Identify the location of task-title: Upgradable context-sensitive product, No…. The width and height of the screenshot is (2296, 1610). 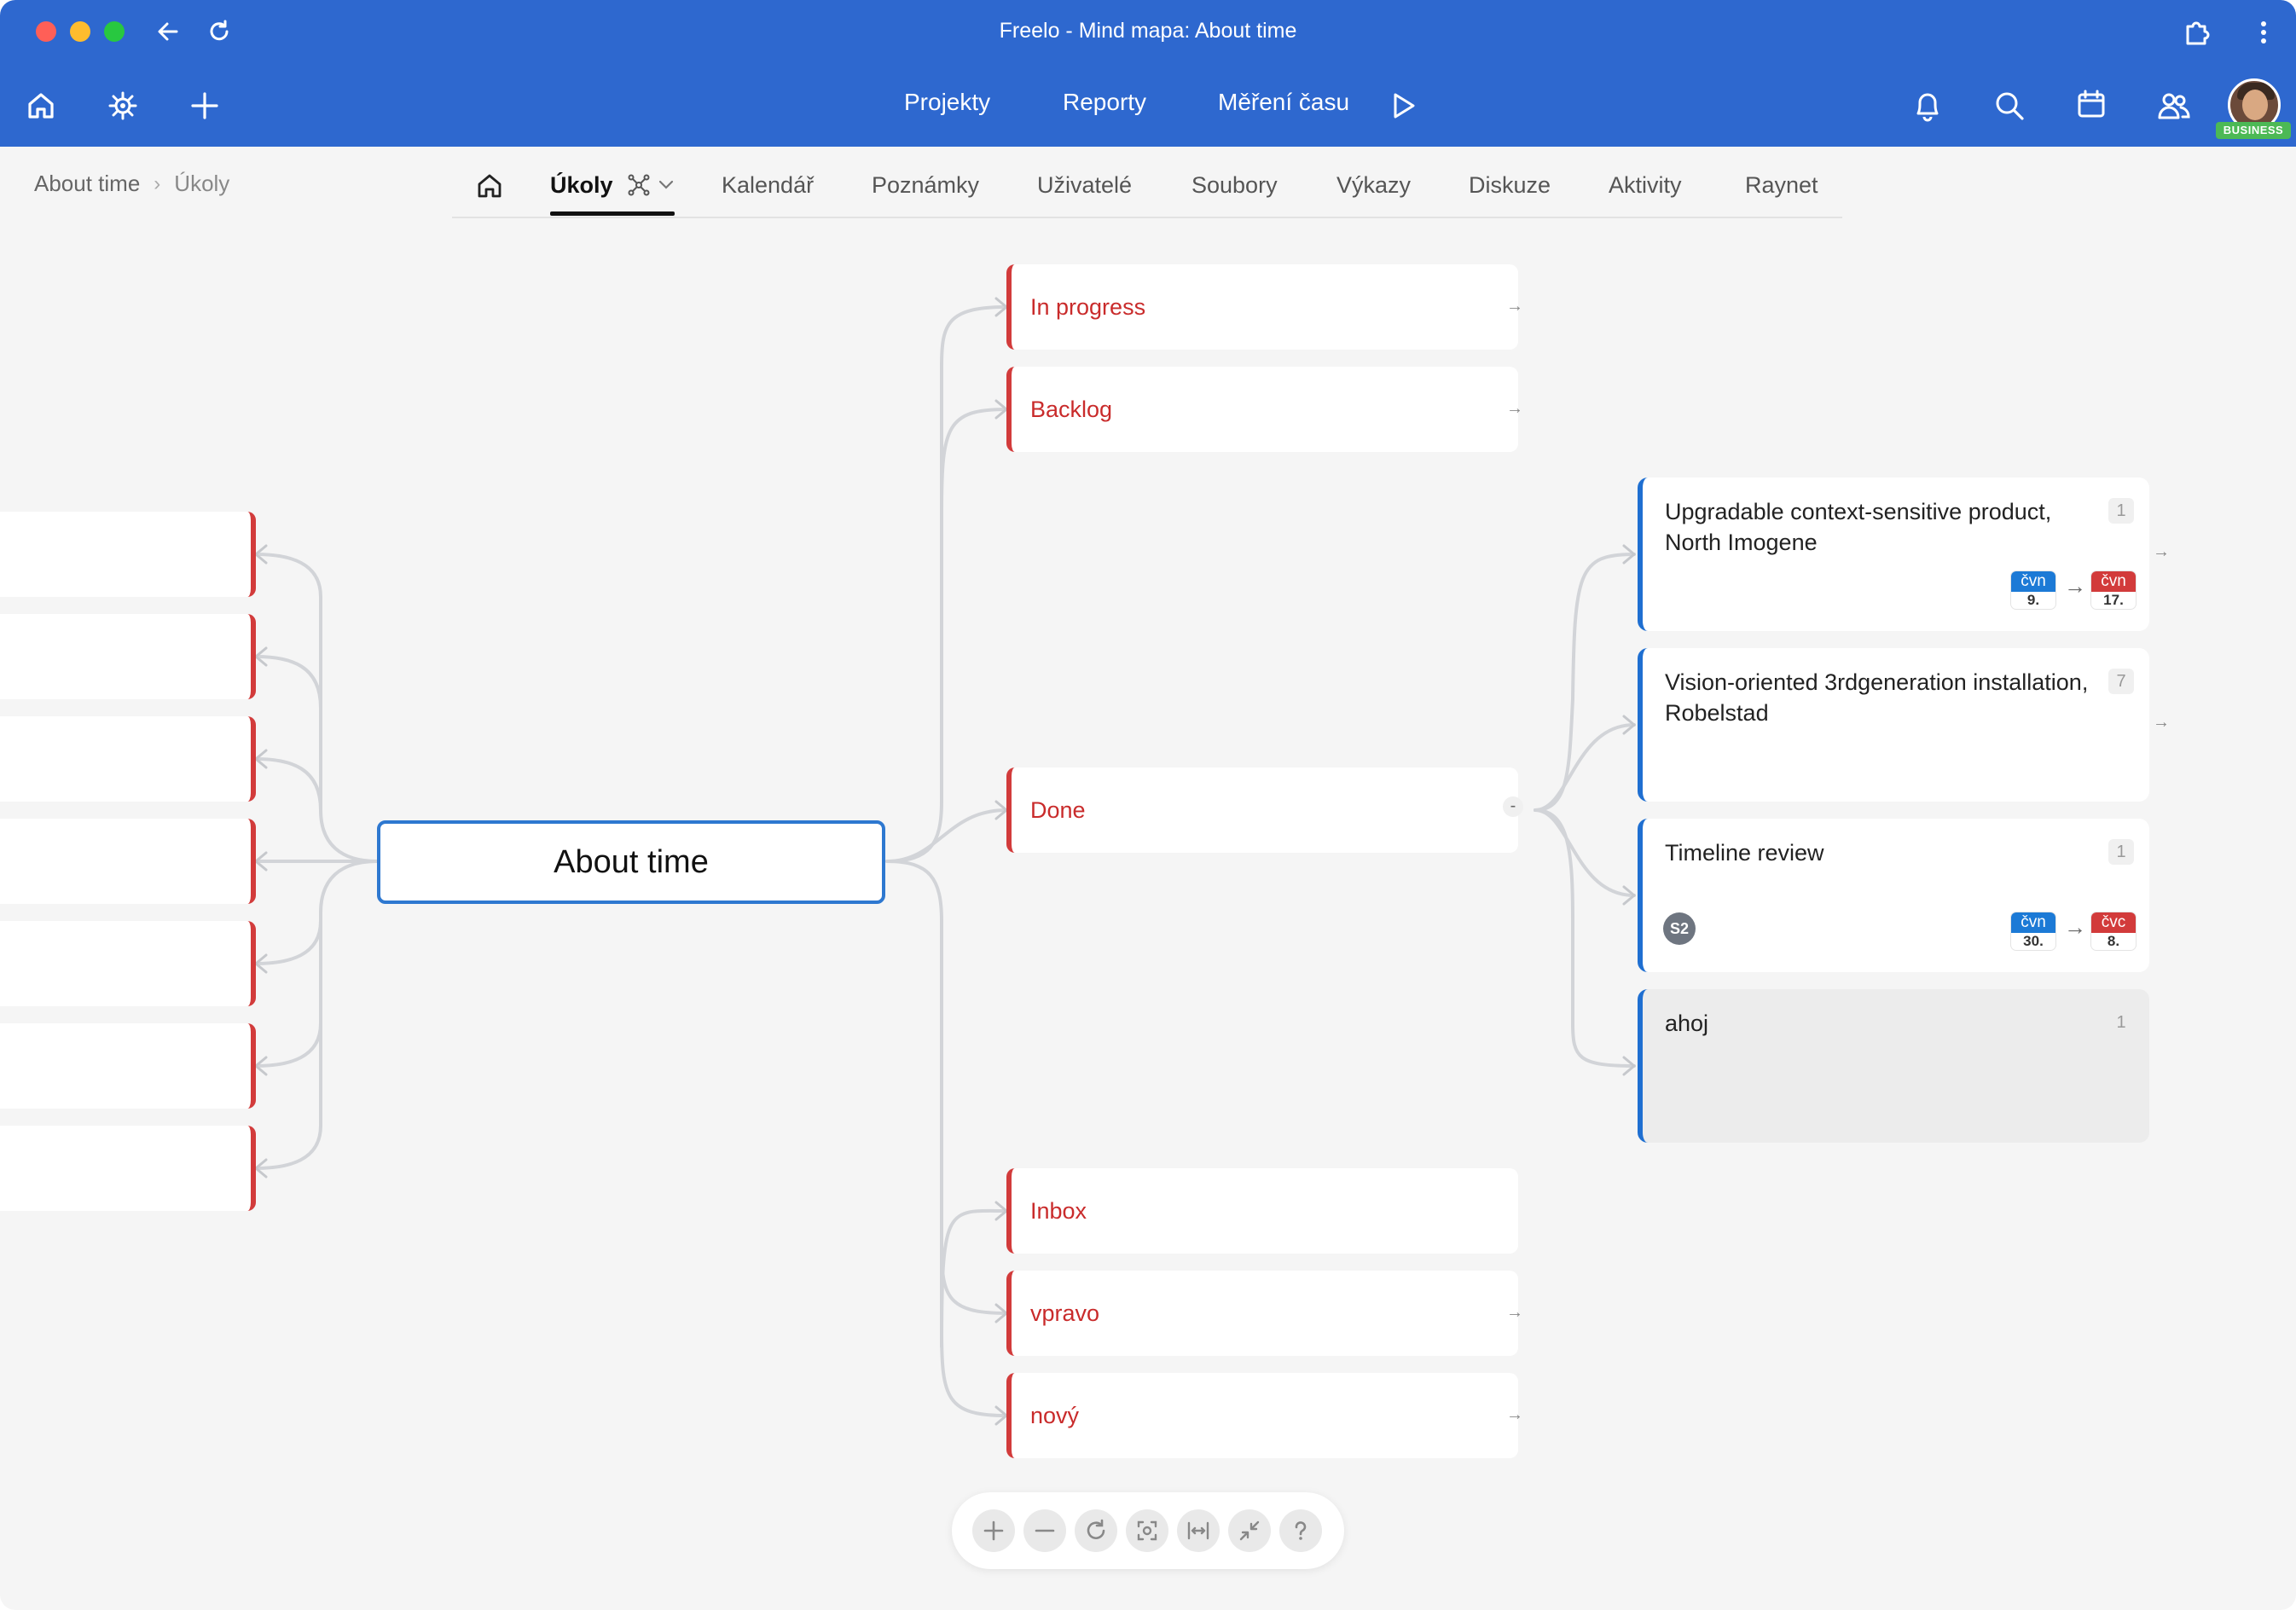
(1858, 527).